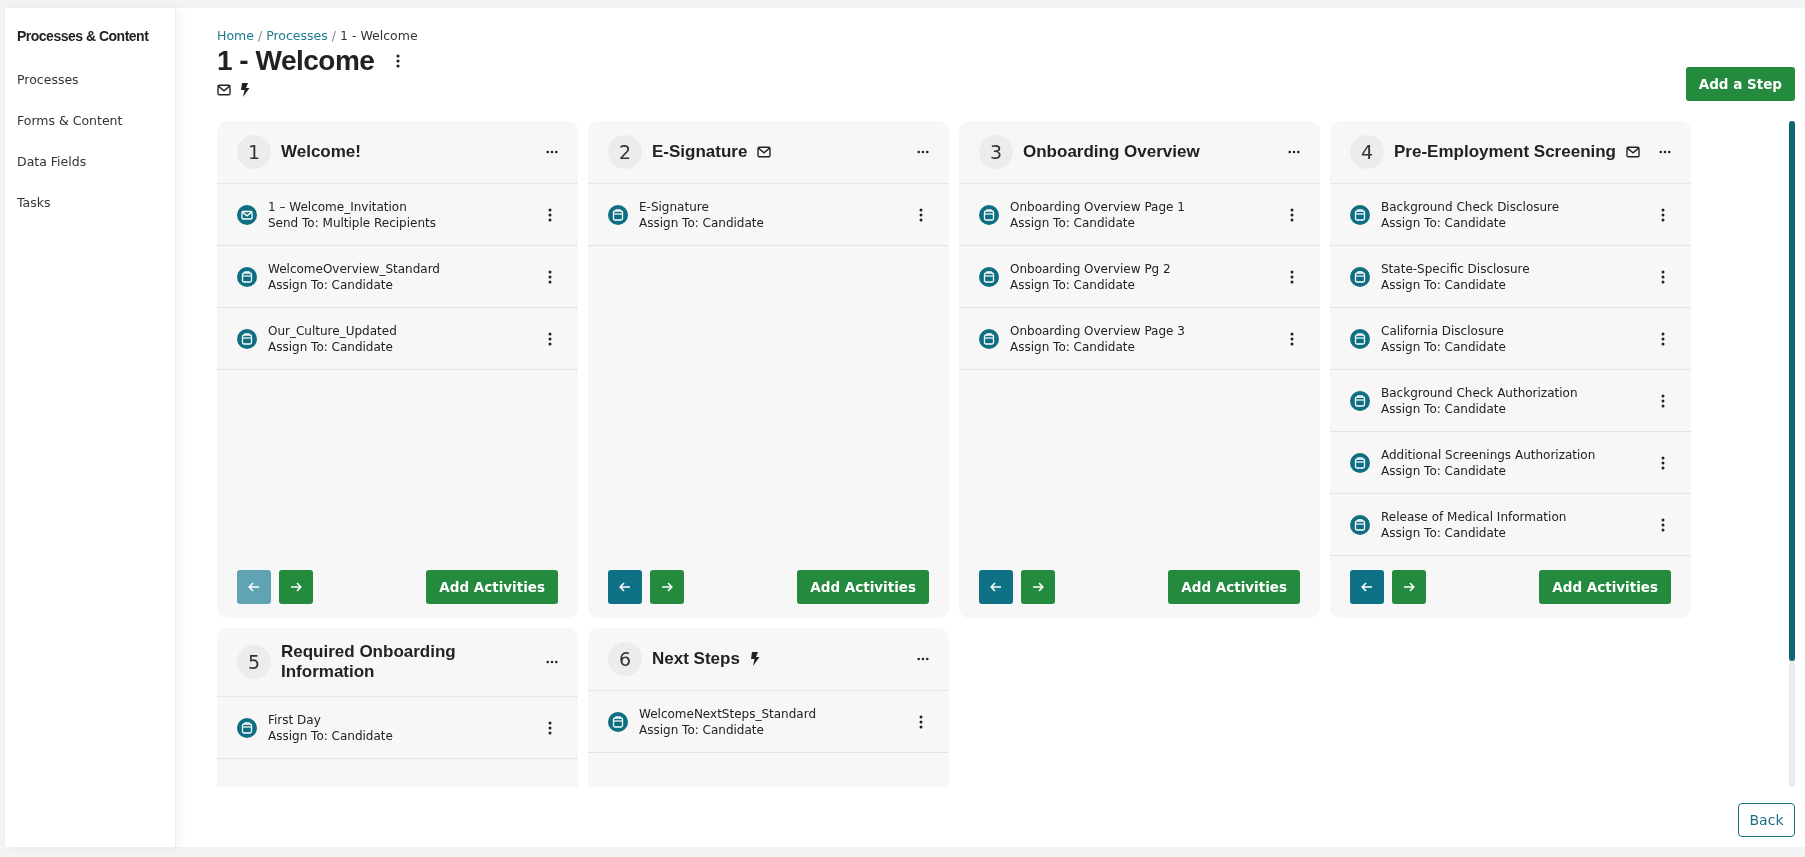 Image resolution: width=1805 pixels, height=857 pixels. What do you see at coordinates (1098, 206) in the screenshot?
I see `activity-name: Onboarding Overview Page 1` at bounding box center [1098, 206].